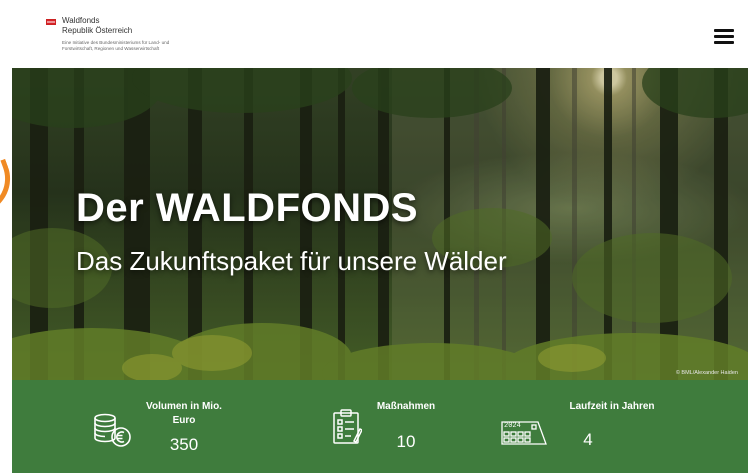  What do you see at coordinates (406, 406) in the screenshot?
I see `stat-measures-label: Maßnahmen` at bounding box center [406, 406].